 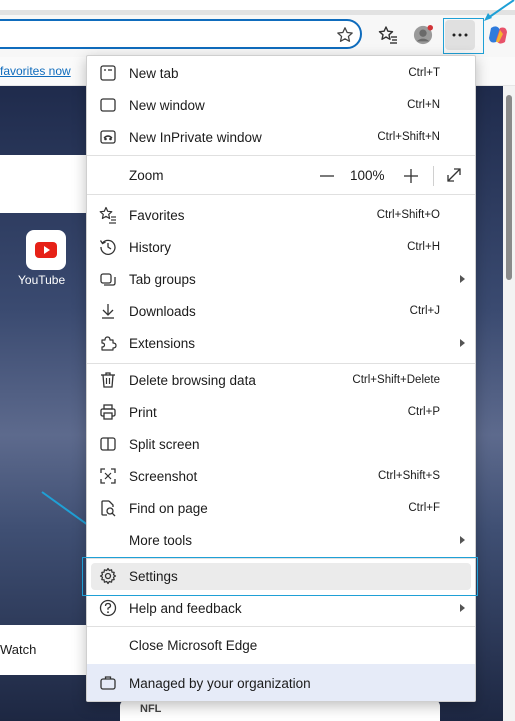 I want to click on menu-item-label: Zoom, so click(x=146, y=175).